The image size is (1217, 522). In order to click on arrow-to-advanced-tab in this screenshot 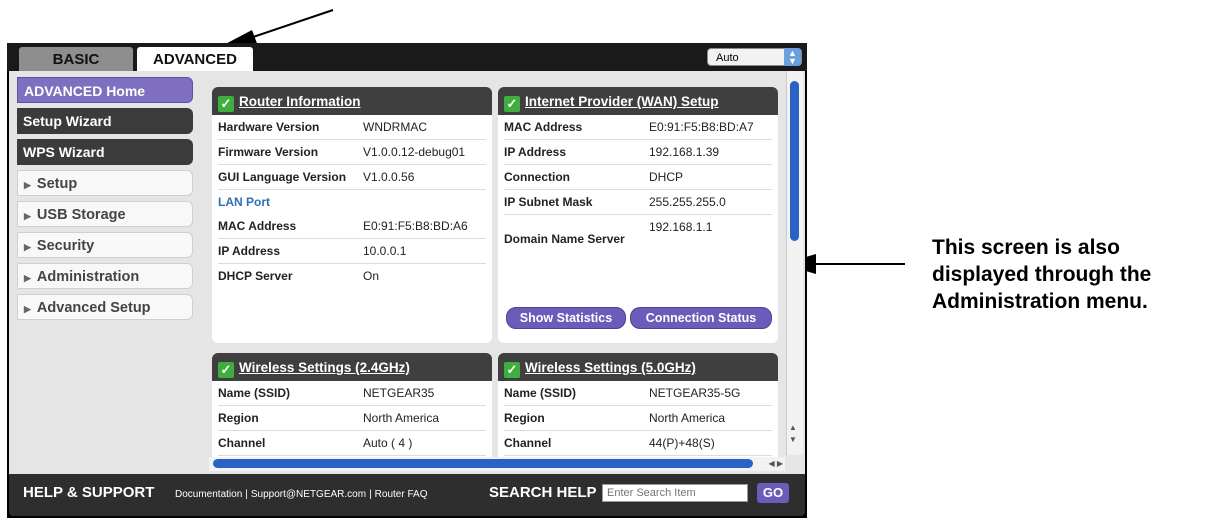, I will do `click(291, 24)`.